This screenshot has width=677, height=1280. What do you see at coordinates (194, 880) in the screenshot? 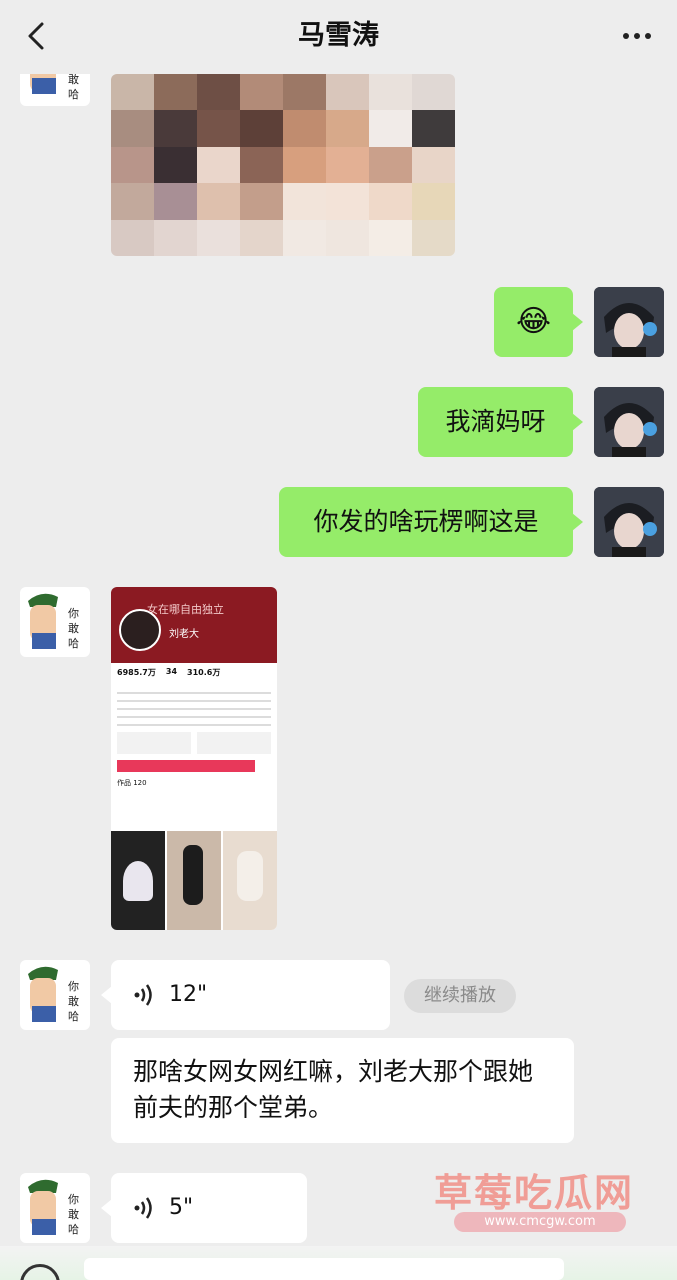
I see `profile-video-grid` at bounding box center [194, 880].